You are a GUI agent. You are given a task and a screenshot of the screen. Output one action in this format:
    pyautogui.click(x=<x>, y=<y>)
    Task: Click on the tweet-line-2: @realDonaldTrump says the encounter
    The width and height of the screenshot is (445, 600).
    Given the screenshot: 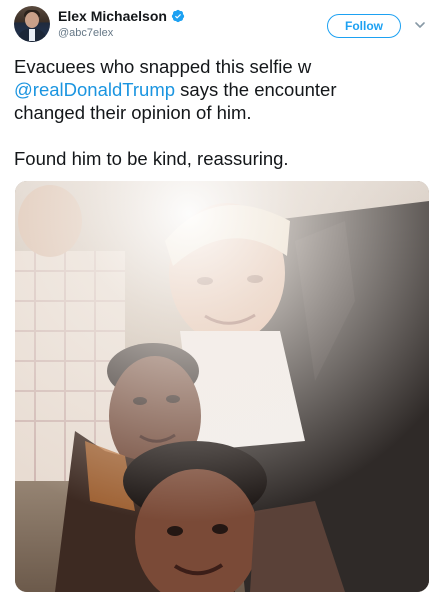 What is the action you would take?
    pyautogui.click(x=224, y=89)
    